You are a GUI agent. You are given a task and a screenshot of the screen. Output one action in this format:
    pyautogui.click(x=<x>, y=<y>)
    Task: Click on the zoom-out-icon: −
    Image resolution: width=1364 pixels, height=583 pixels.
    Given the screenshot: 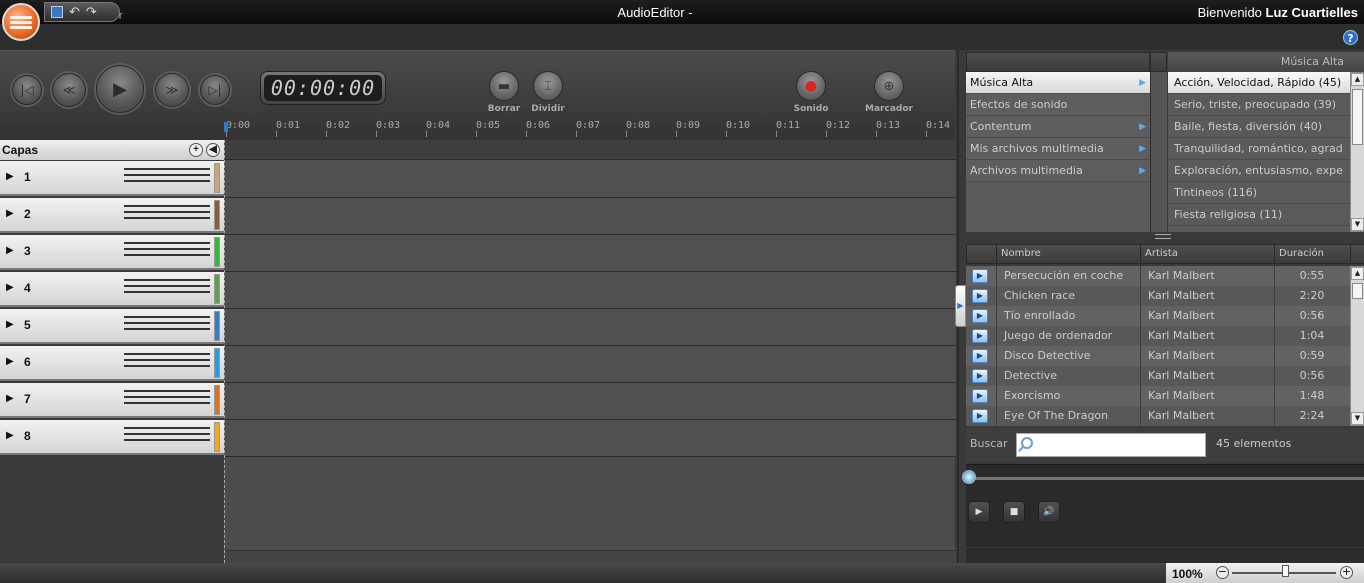 What is the action you would take?
    pyautogui.click(x=1222, y=572)
    